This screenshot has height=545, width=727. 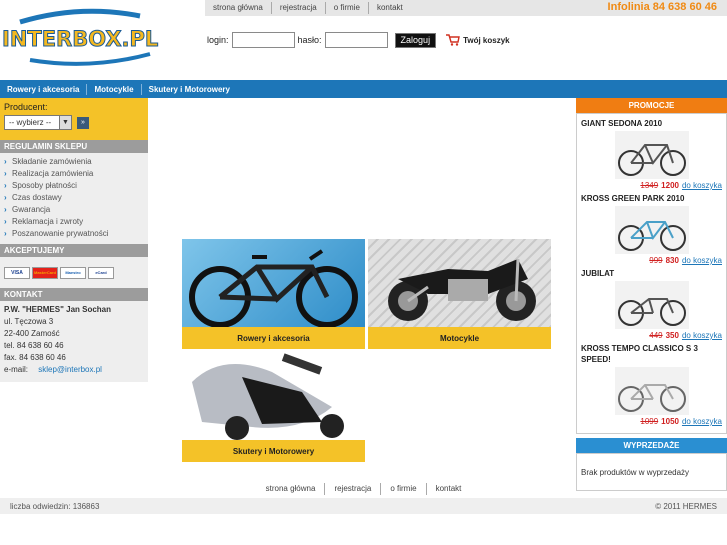 What do you see at coordinates (651, 198) in the screenshot?
I see `promo-item-name: KROSS GREEN PARK 2010` at bounding box center [651, 198].